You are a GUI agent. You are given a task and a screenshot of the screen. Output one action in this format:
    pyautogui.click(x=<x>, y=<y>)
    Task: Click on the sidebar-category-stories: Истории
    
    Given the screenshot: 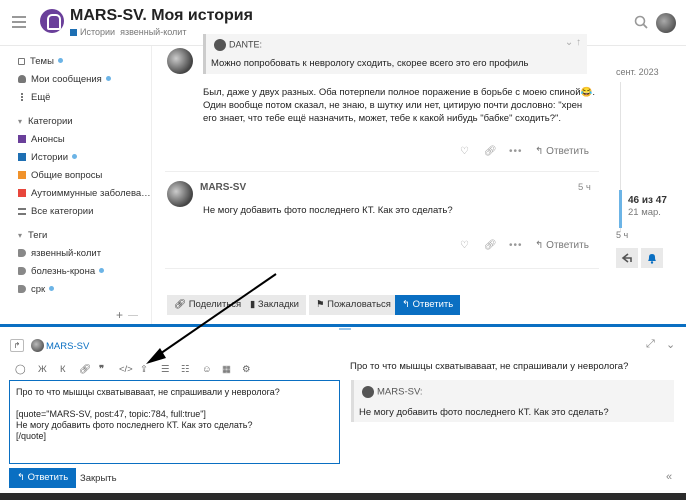 What is the action you would take?
    pyautogui.click(x=48, y=157)
    